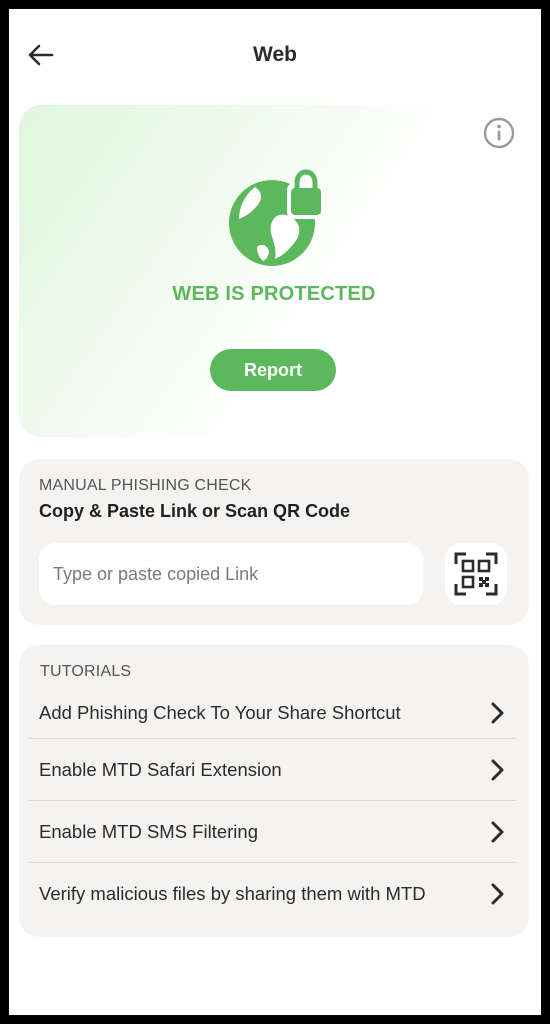  I want to click on tutorial-item-safari-extension: Enable MTD Safari Extension, so click(273, 770).